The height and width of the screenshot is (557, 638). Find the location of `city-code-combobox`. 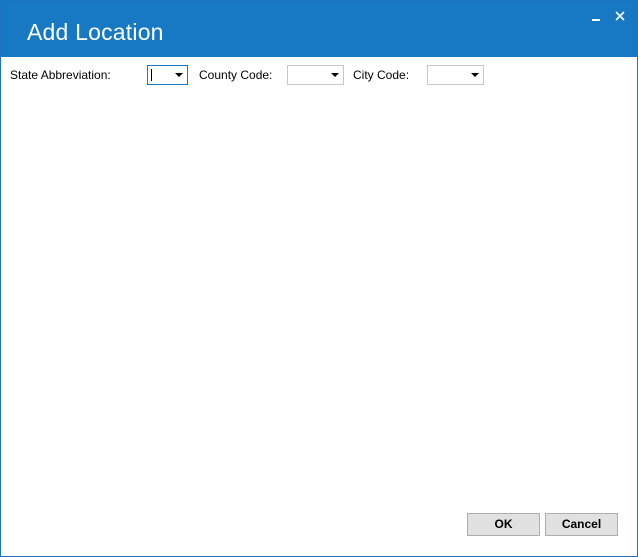

city-code-combobox is located at coordinates (455, 75).